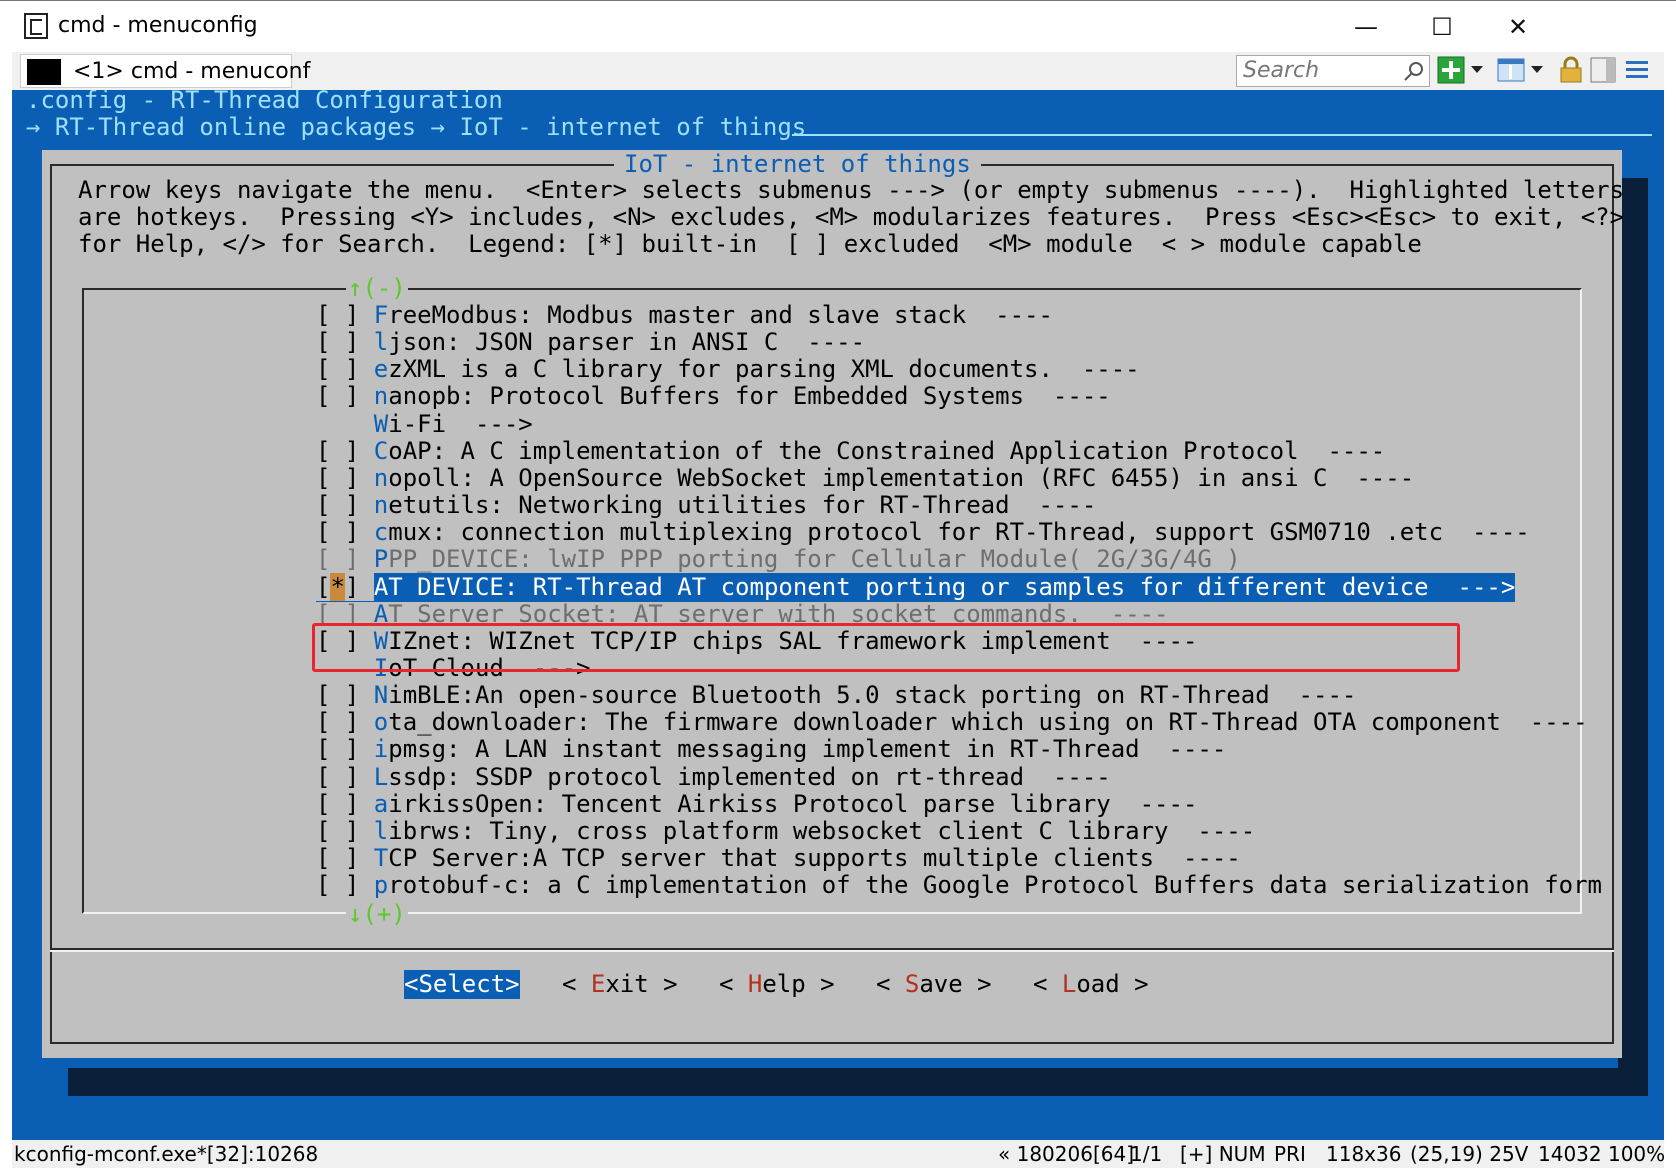 This screenshot has width=1676, height=1168. I want to click on maximize-button: ☐, so click(1442, 27).